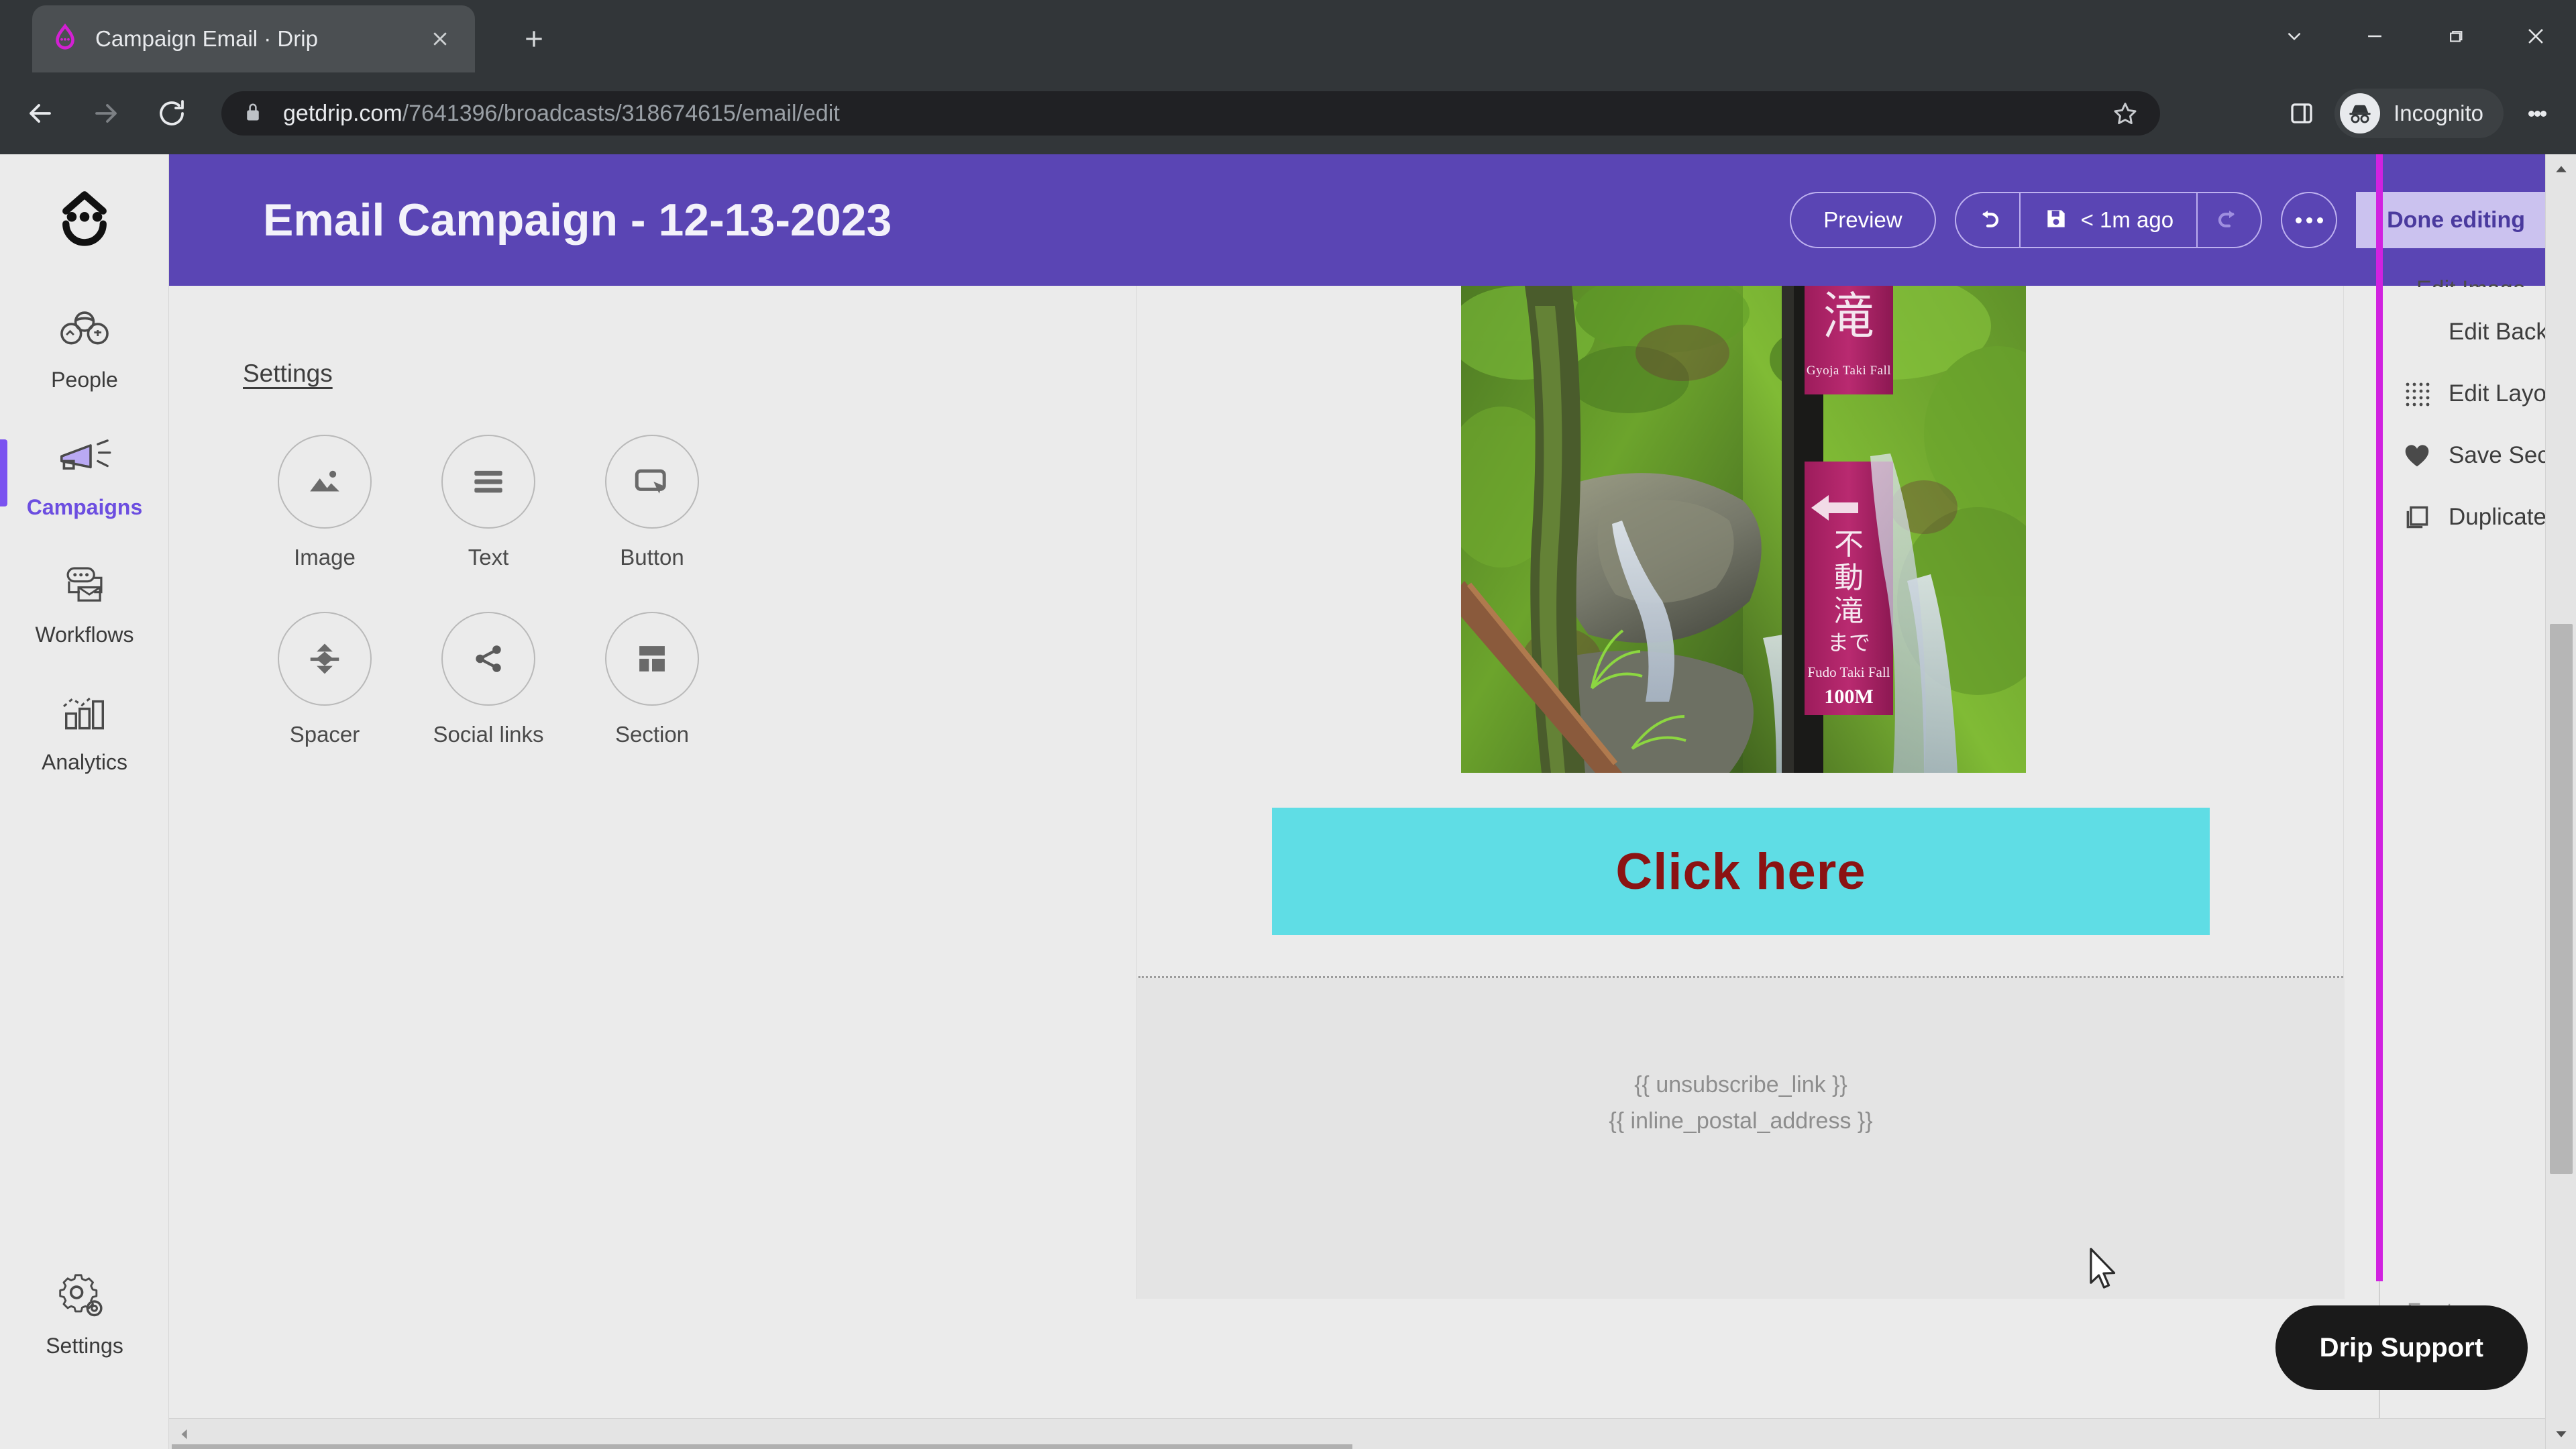 This screenshot has width=2576, height=1449. What do you see at coordinates (84, 1345) in the screenshot?
I see `sidebar-item-label: Settings` at bounding box center [84, 1345].